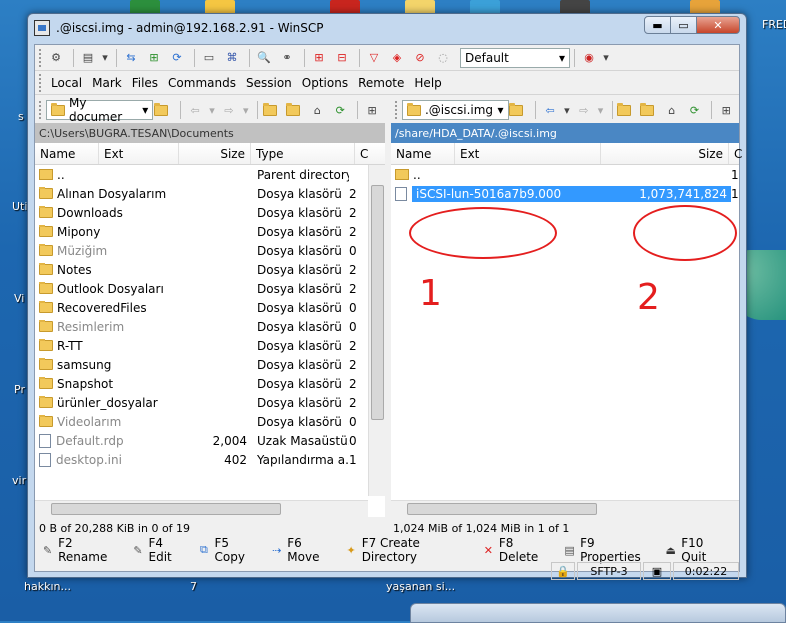 The width and height of the screenshot is (786, 623). Describe the element at coordinates (210, 364) in the screenshot. I see `table-row: samsung Dosya klasörü 2` at that location.